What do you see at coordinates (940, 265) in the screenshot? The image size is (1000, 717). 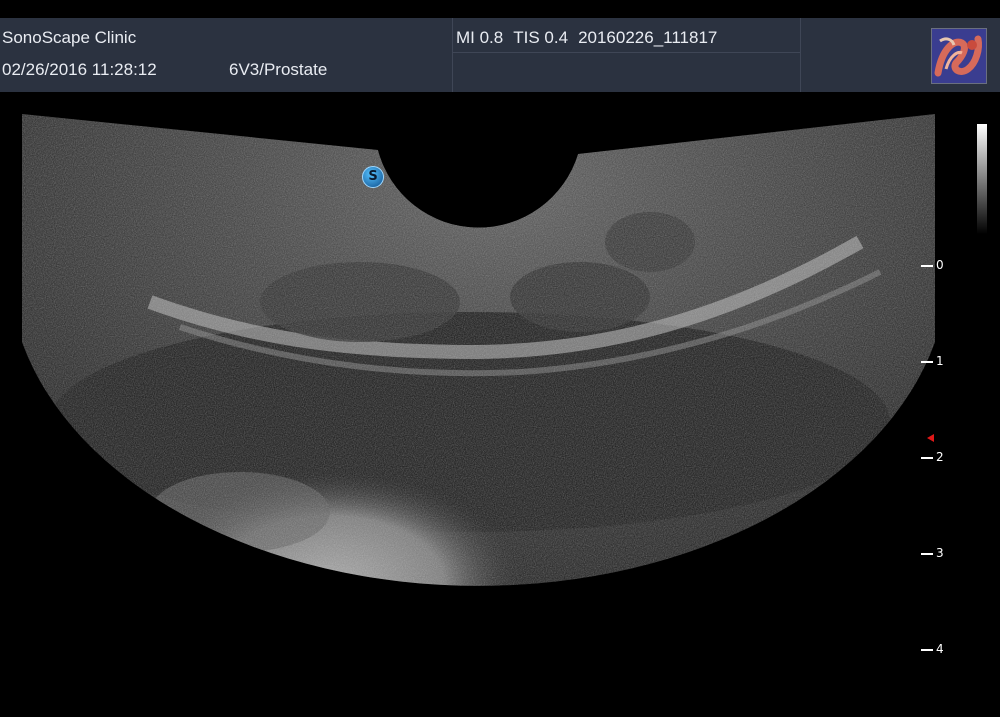 I see `depth-label: 0` at bounding box center [940, 265].